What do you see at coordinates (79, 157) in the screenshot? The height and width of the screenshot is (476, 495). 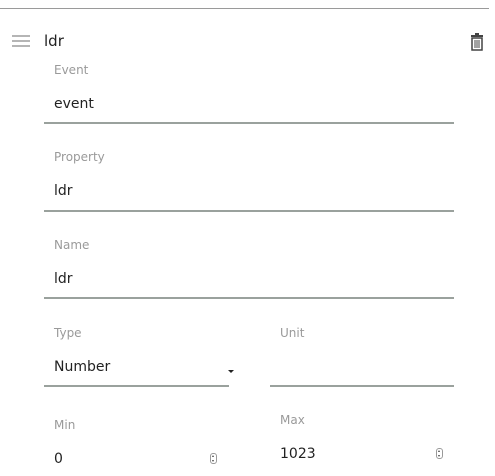 I see `property-label: Property` at bounding box center [79, 157].